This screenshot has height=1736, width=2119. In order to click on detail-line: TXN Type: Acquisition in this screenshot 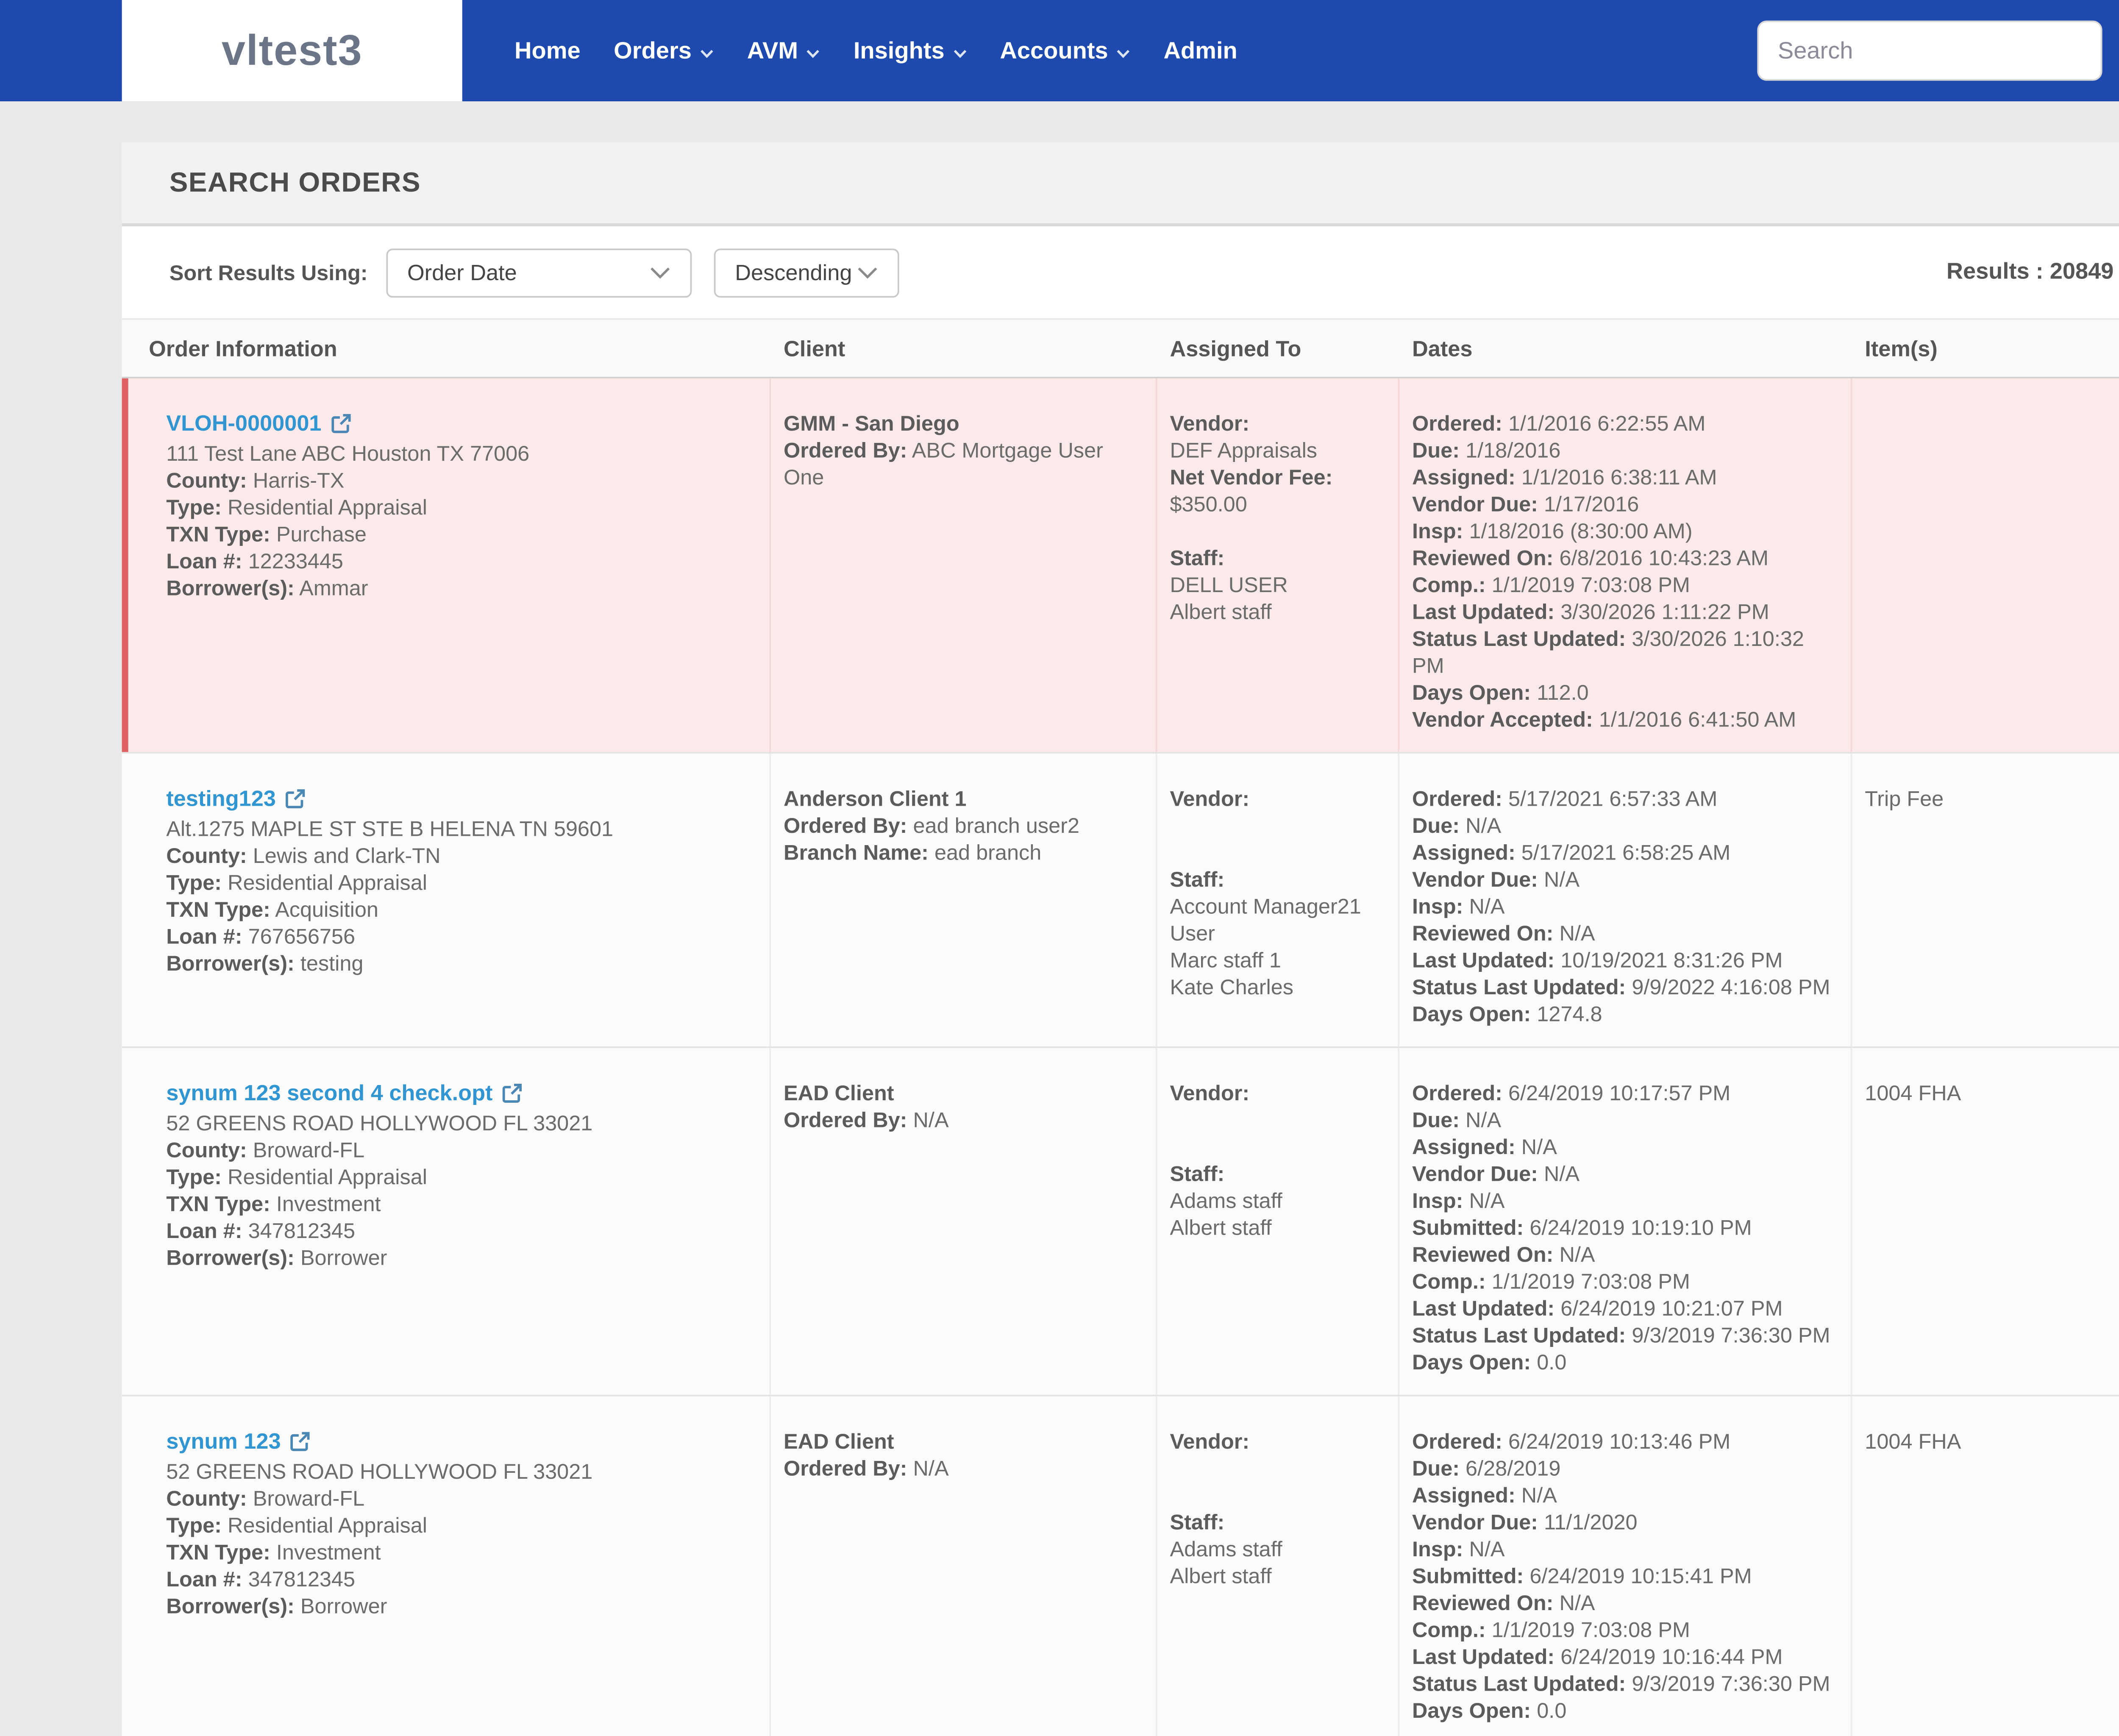, I will do `click(272, 909)`.